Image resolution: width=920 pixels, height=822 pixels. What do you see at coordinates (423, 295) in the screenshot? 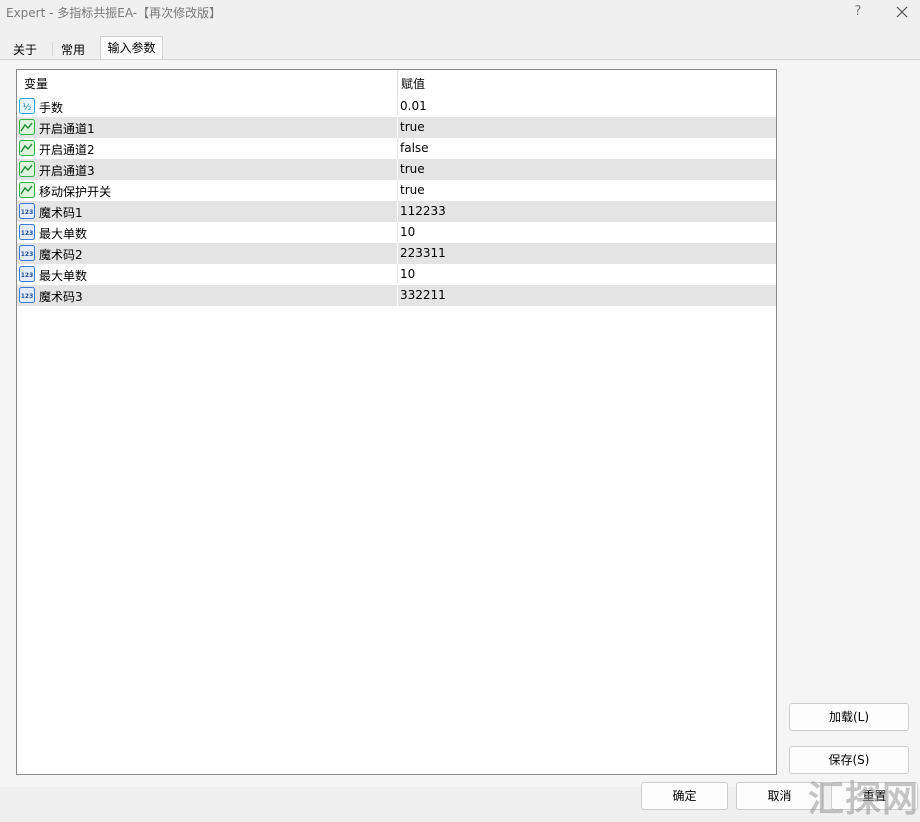
I see `row-value: 332211` at bounding box center [423, 295].